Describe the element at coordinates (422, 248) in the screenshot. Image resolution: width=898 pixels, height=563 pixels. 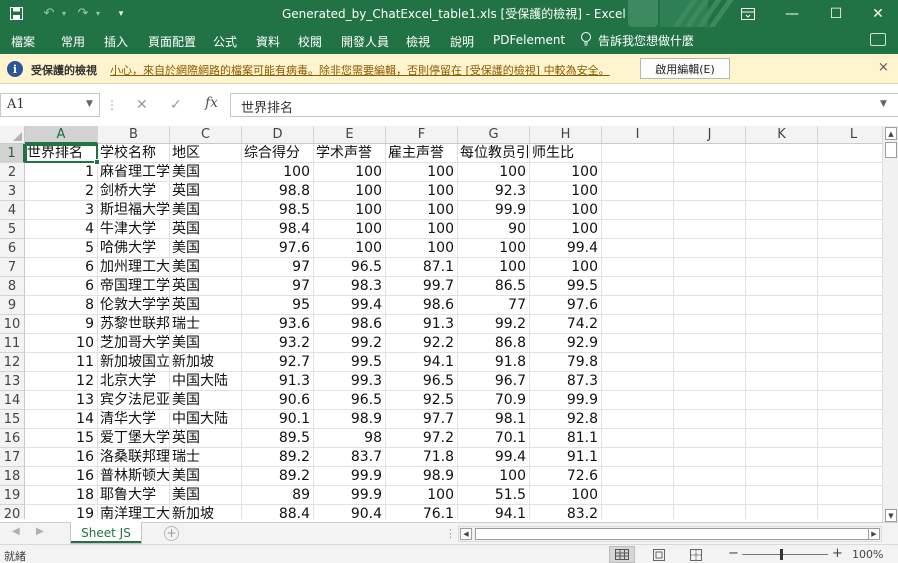
I see `cell-f6: 100` at that location.